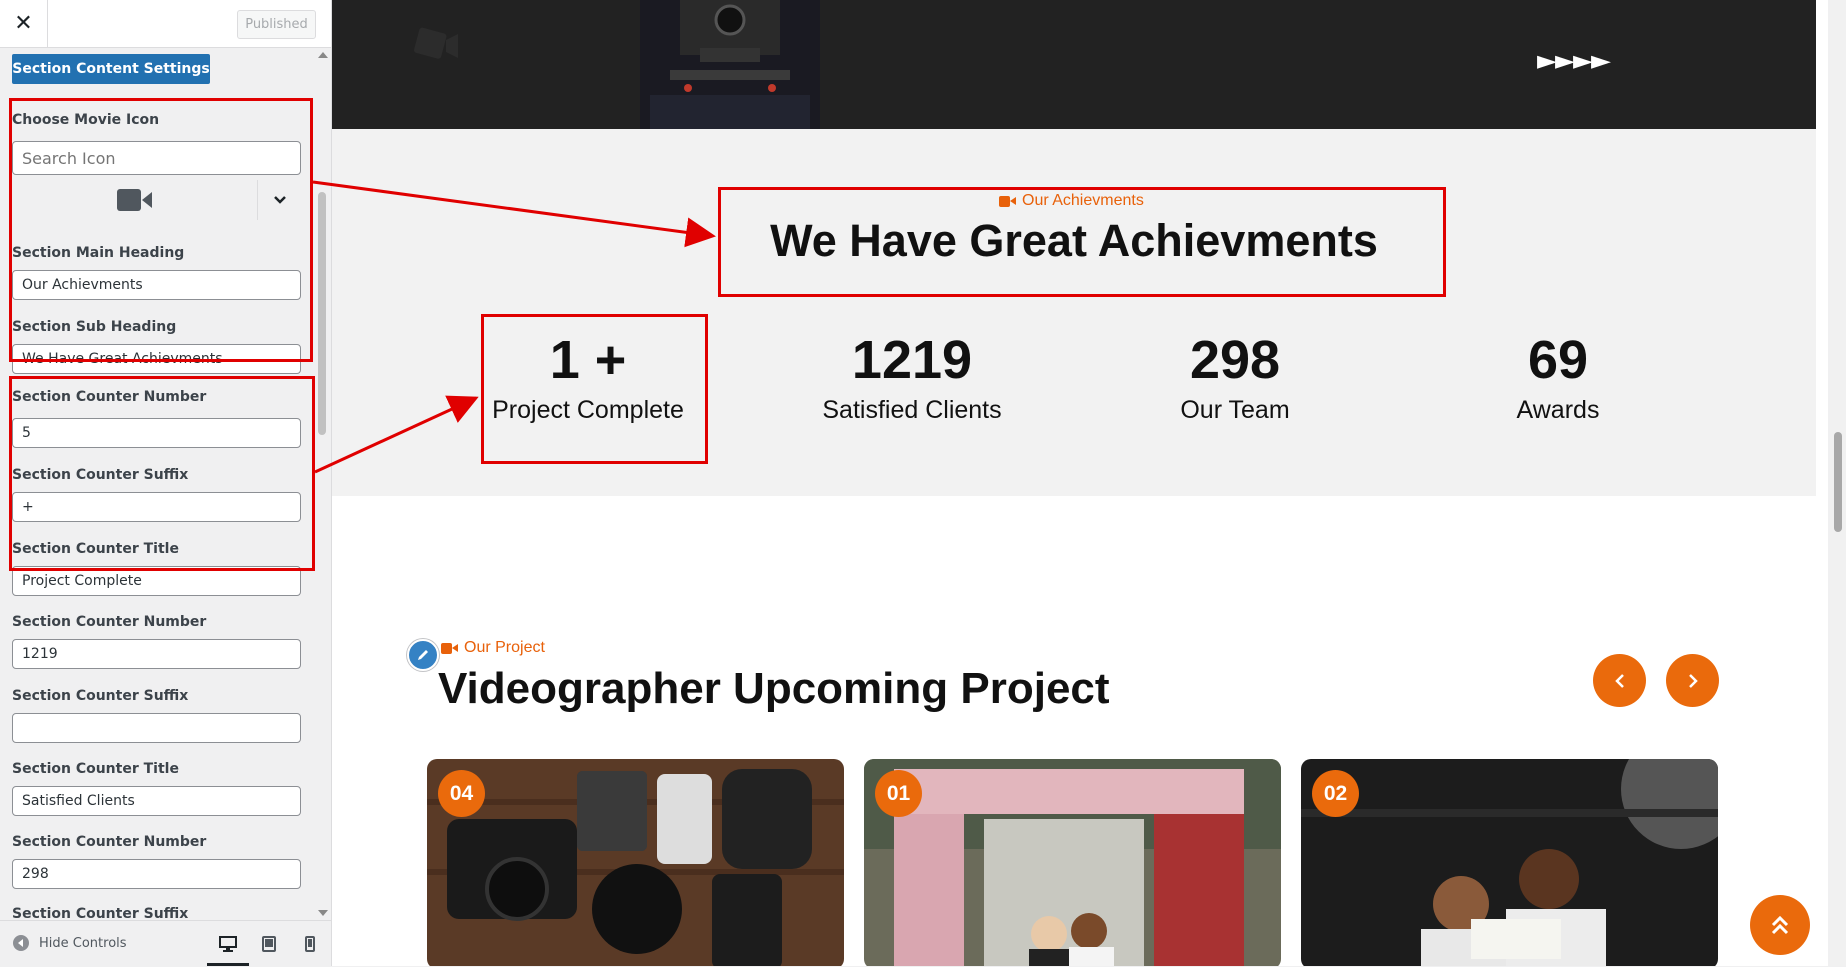 The image size is (1846, 967). Describe the element at coordinates (83, 943) in the screenshot. I see `hide-controls-label: Hide Controls` at that location.